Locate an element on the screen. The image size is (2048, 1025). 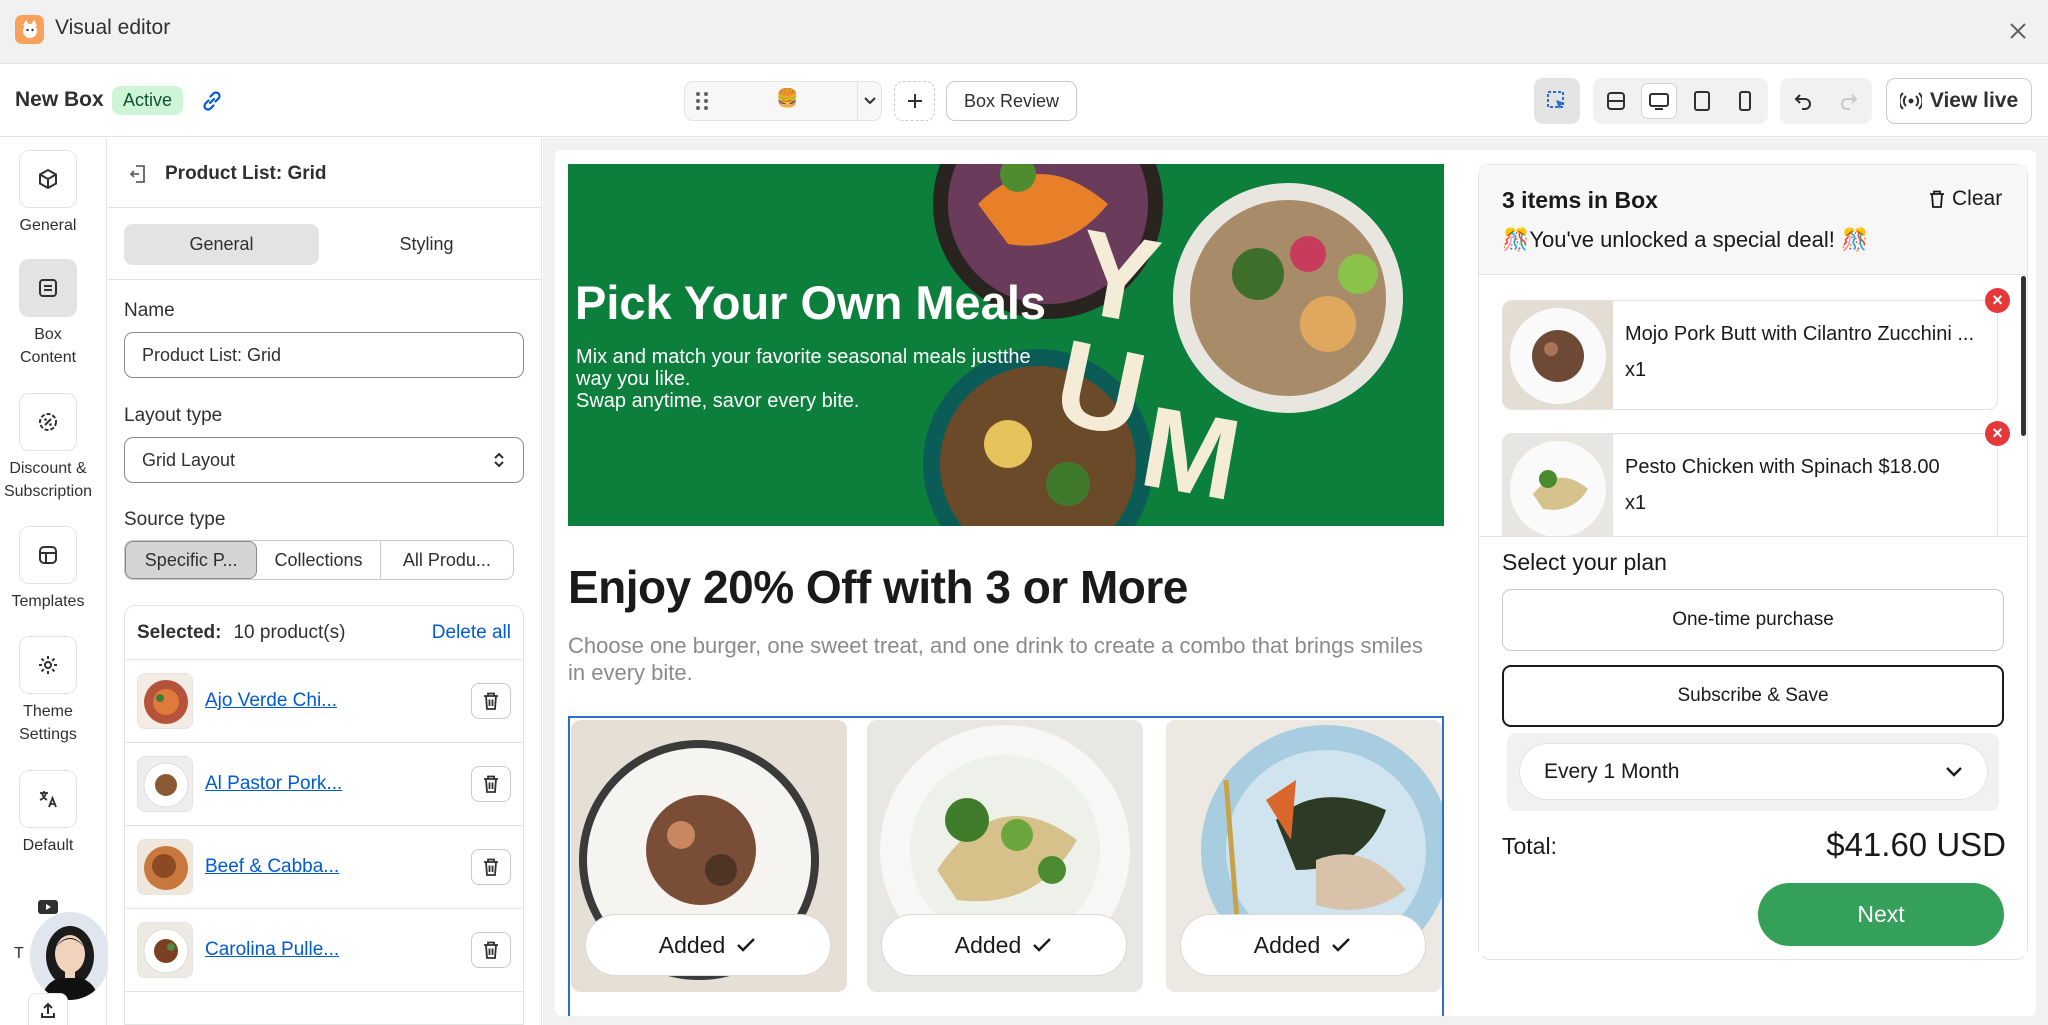
tab-general: General is located at coordinates (221, 244).